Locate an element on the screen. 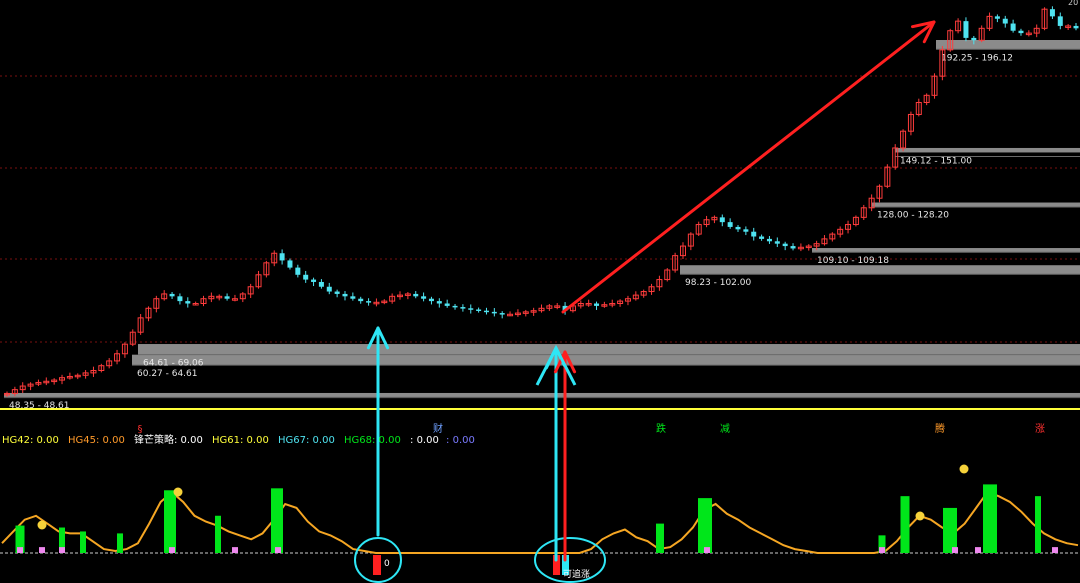 This screenshot has width=1080, height=583. indicator-hg61: HG61: 0.00 is located at coordinates (240, 440).